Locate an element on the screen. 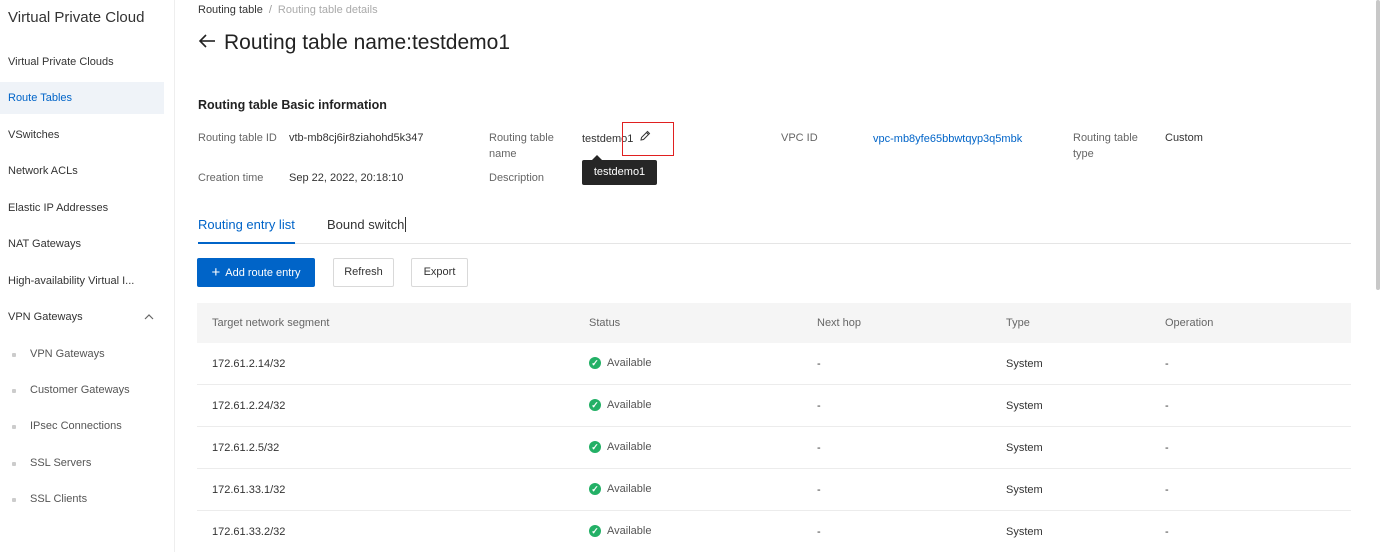  breadcrumb-current: Routing table details is located at coordinates (327, 10).